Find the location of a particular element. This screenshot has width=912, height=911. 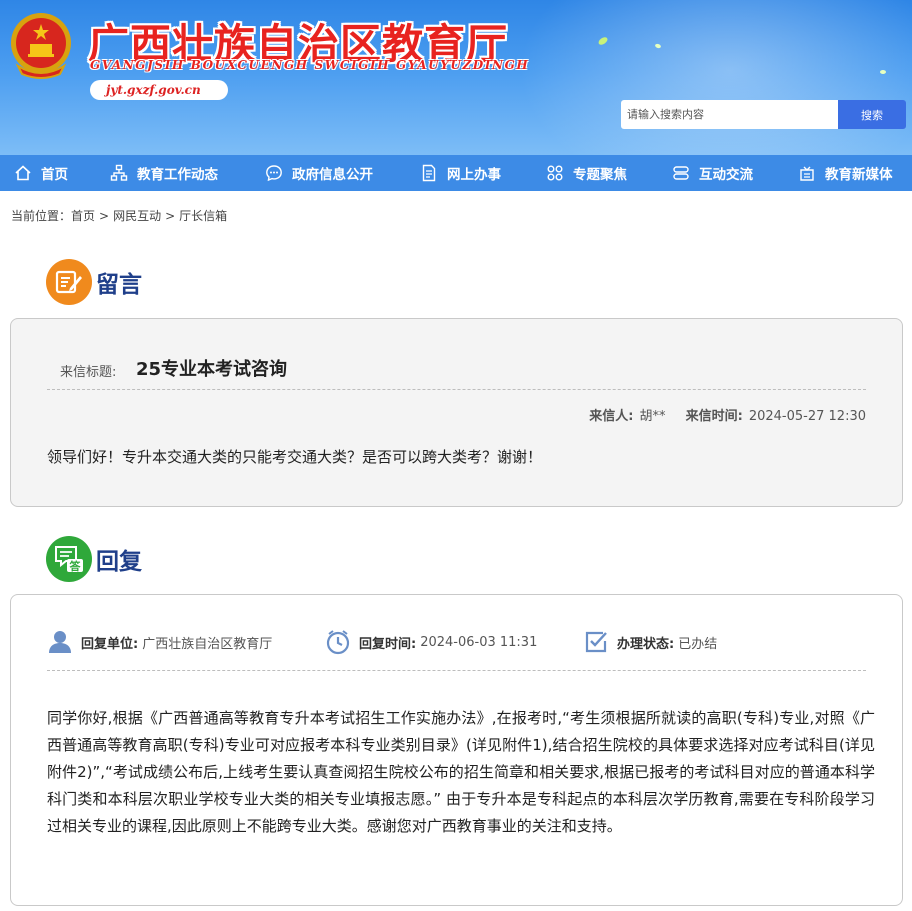

search-input is located at coordinates (730, 114).